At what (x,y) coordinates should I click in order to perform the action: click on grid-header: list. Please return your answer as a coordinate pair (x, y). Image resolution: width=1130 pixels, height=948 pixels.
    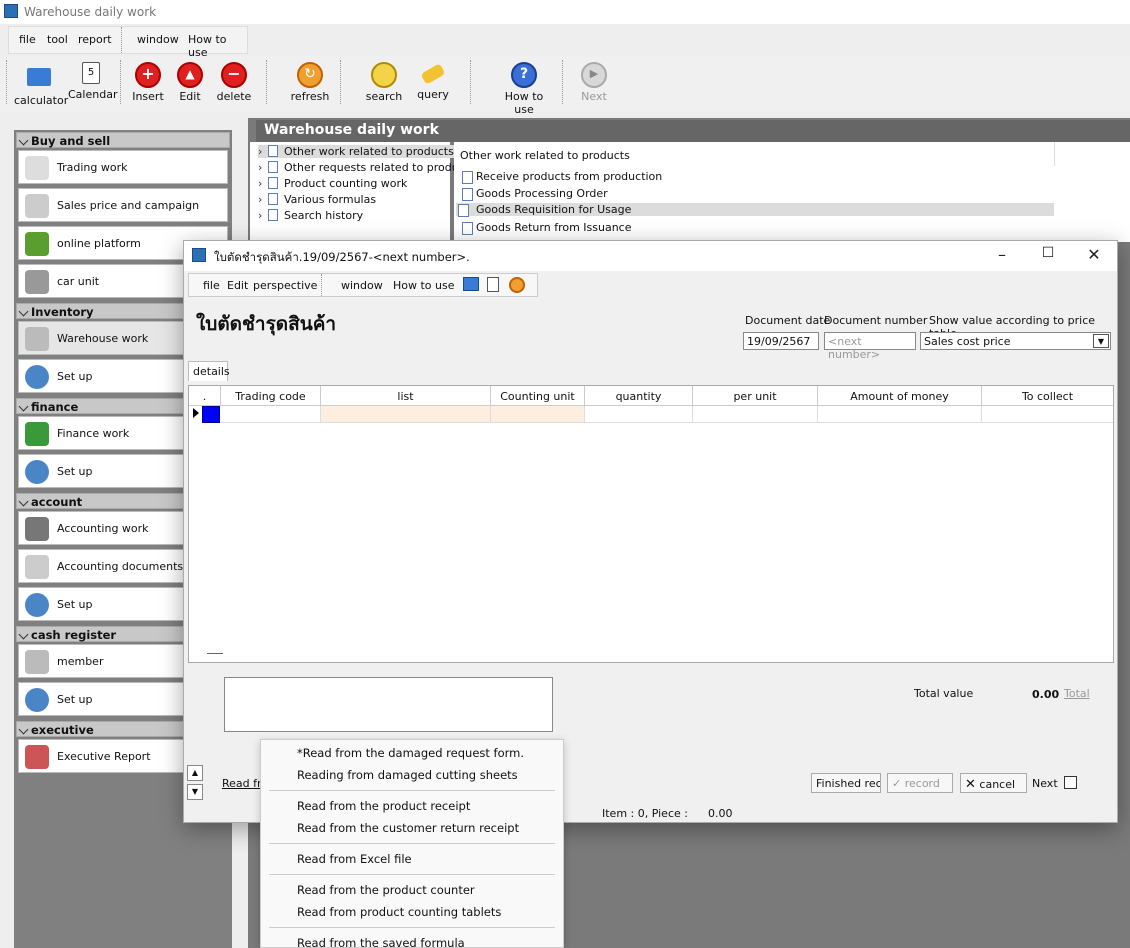
    Looking at the image, I should click on (406, 396).